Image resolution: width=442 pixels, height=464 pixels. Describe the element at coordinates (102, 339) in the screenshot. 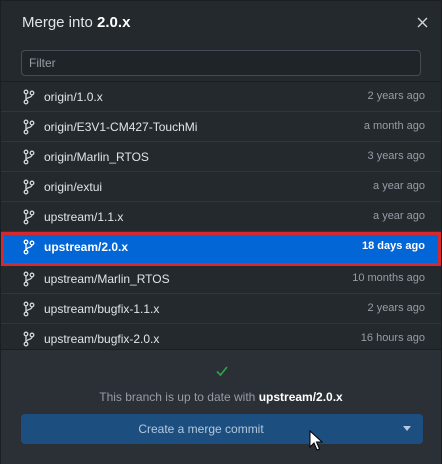

I see `branch-name: upstream/bugfix-2.0.x` at that location.